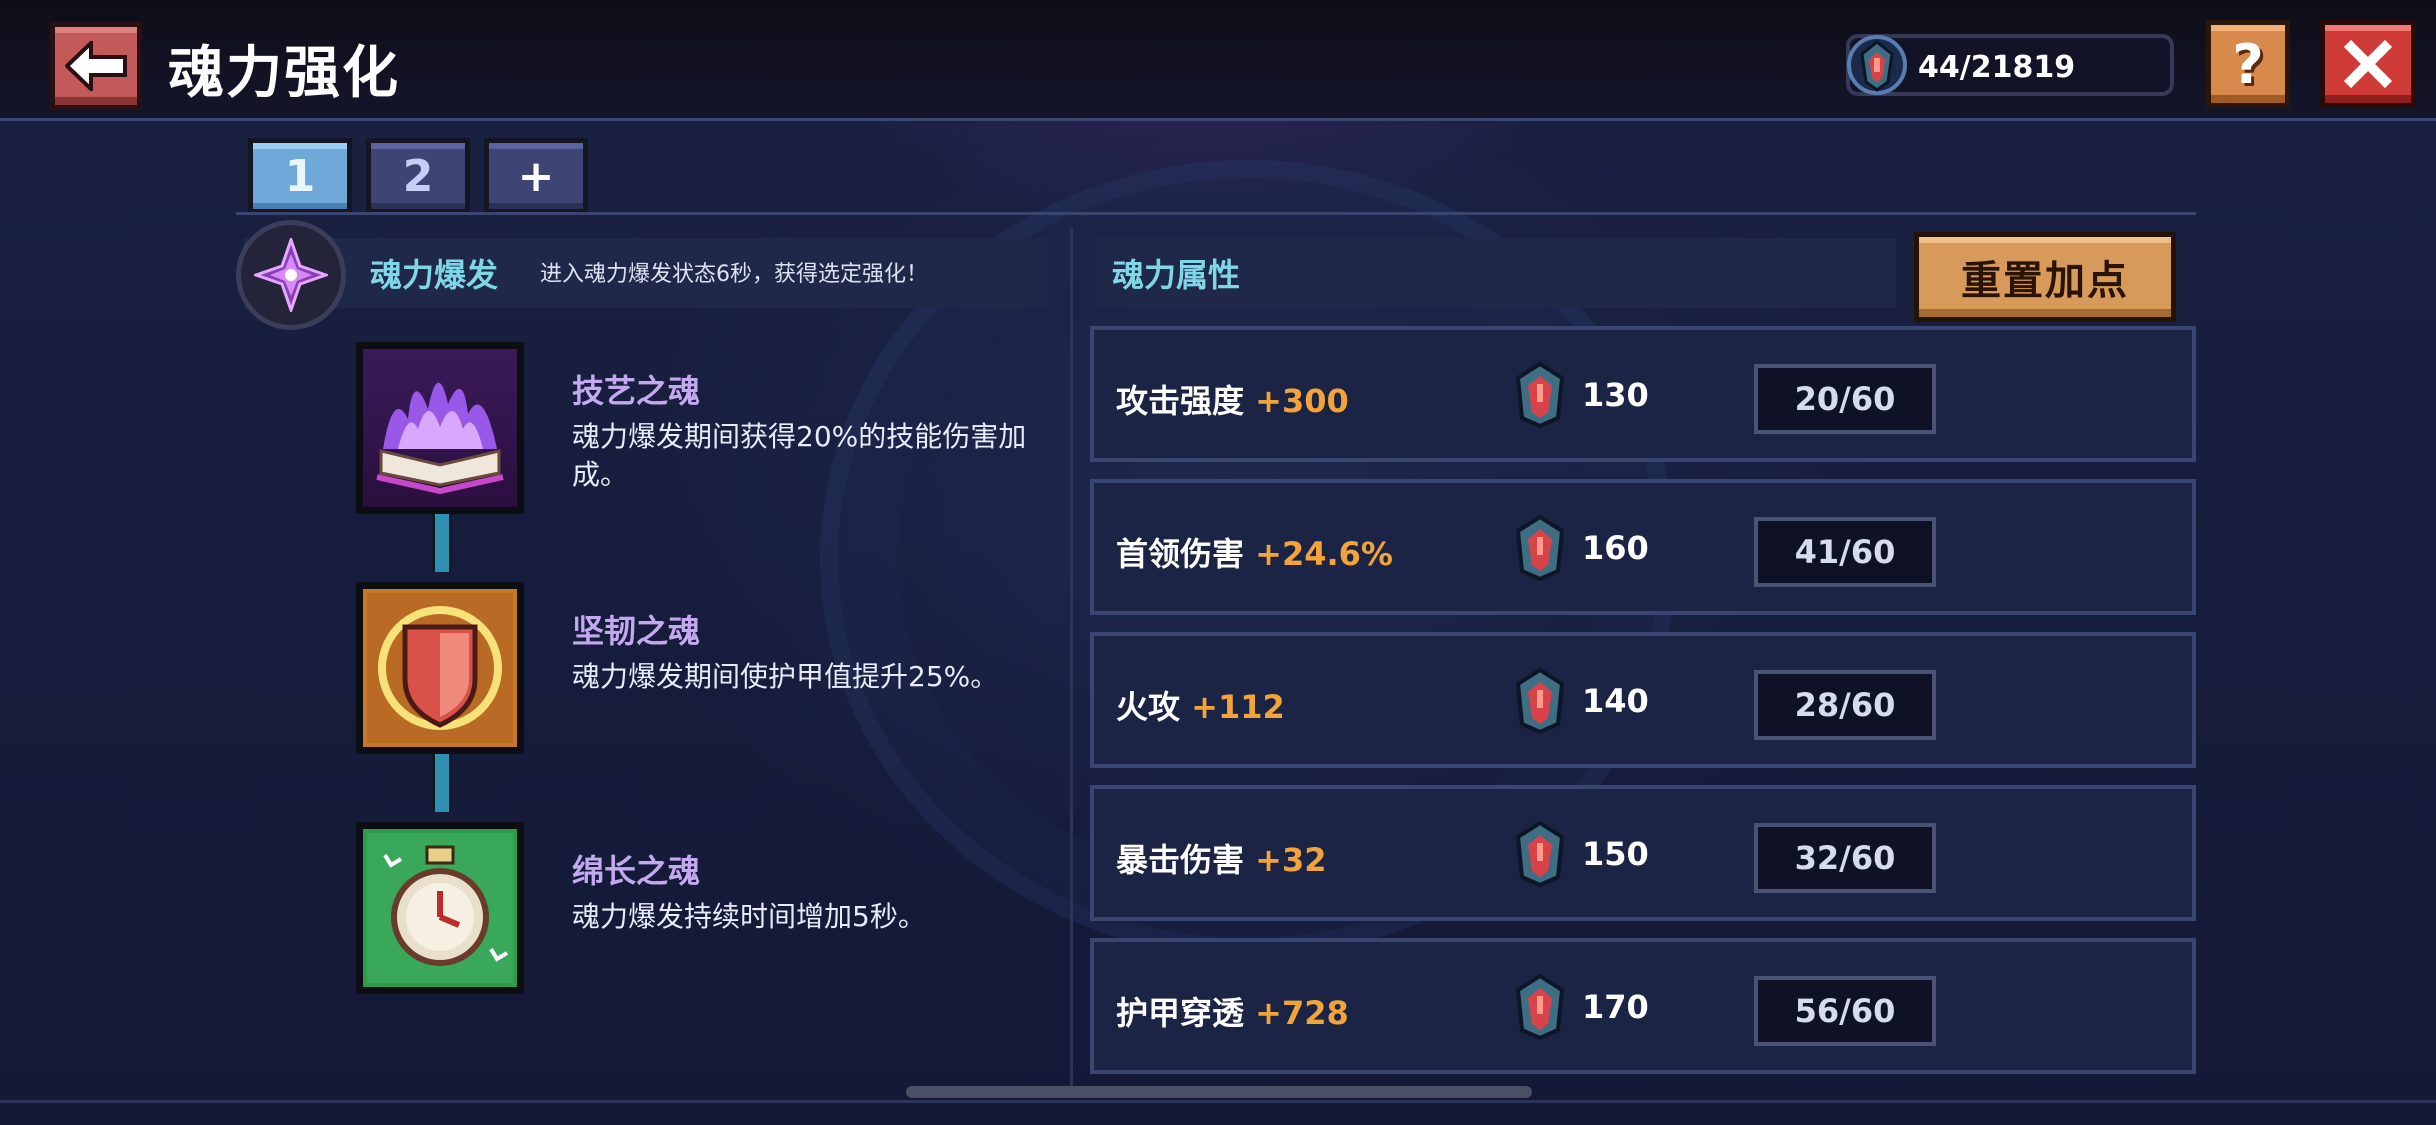 The height and width of the screenshot is (1125, 2436). I want to click on soul-burst-icon, so click(291, 275).